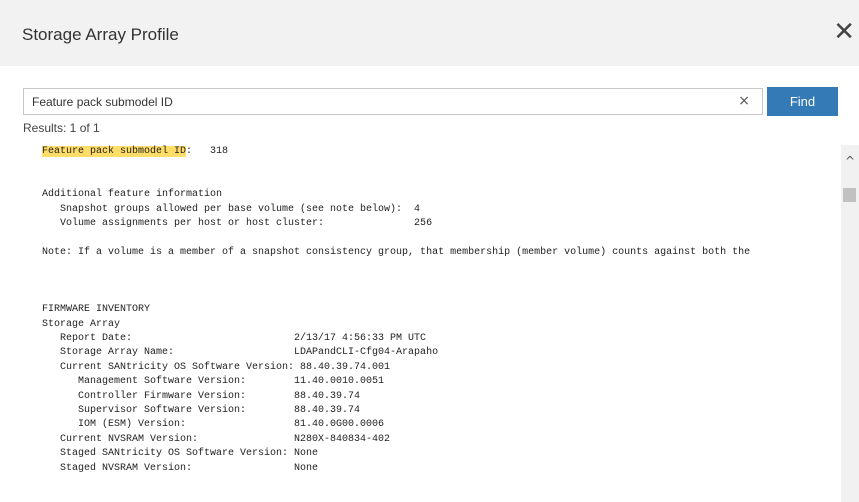 Image resolution: width=859 pixels, height=502 pixels. Describe the element at coordinates (849, 195) in the screenshot. I see `scroll-thumb` at that location.